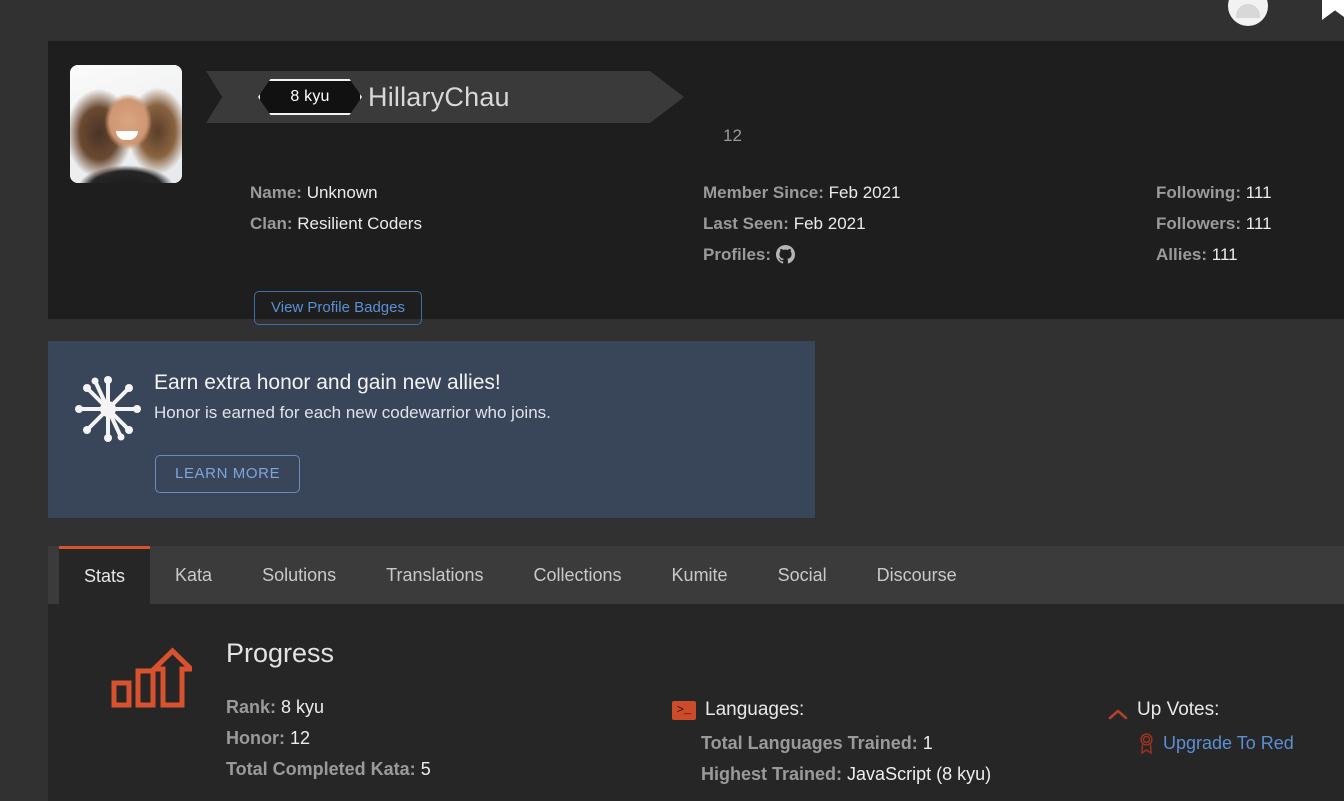  I want to click on rank-badge: 8 kyu, so click(310, 97).